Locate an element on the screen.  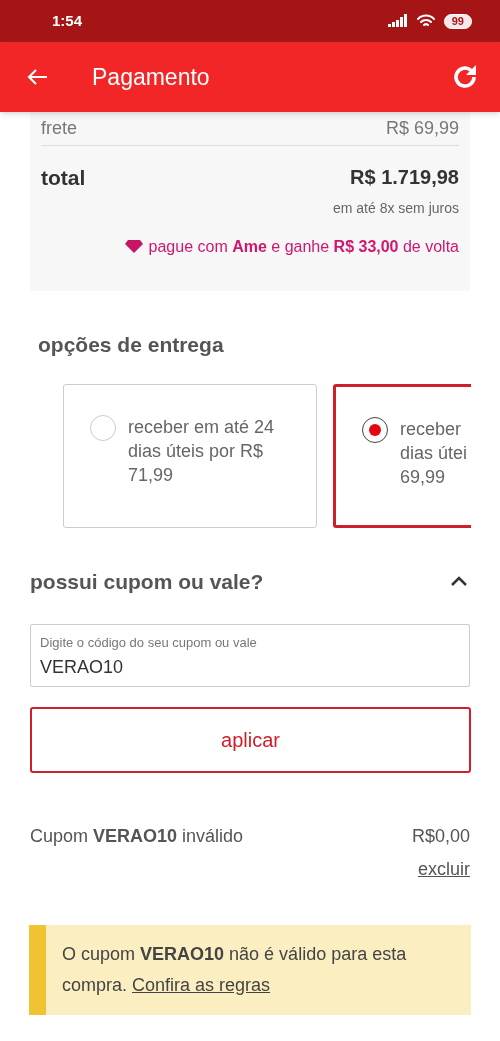
refresh-icon is located at coordinates (465, 77).